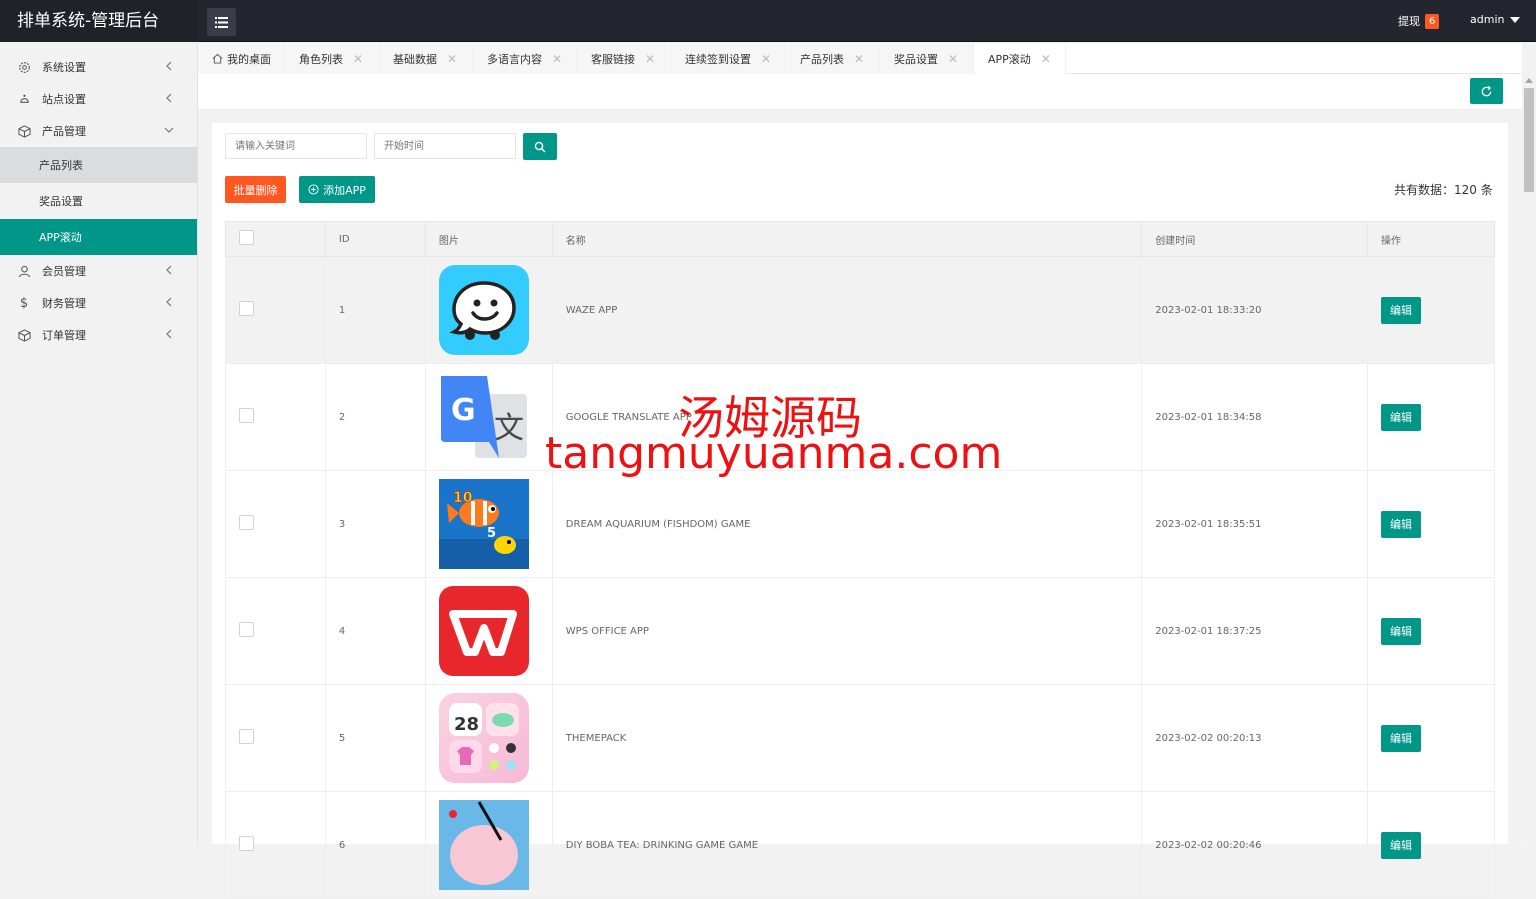  I want to click on tab-checkin: 连续签到设置 ✕, so click(728, 58).